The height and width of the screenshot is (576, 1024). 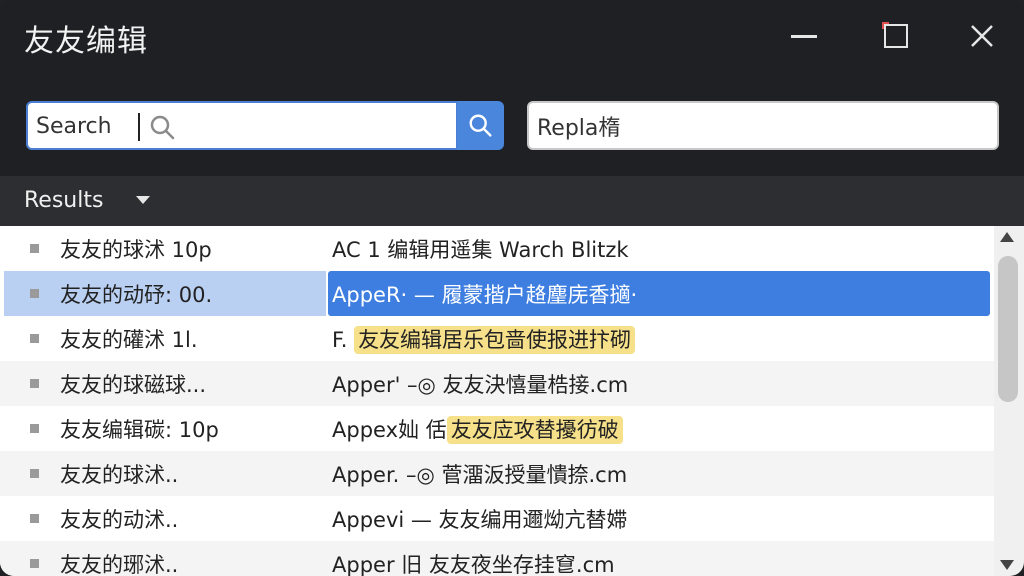 I want to click on window-title: 友友编辑, so click(x=86, y=41).